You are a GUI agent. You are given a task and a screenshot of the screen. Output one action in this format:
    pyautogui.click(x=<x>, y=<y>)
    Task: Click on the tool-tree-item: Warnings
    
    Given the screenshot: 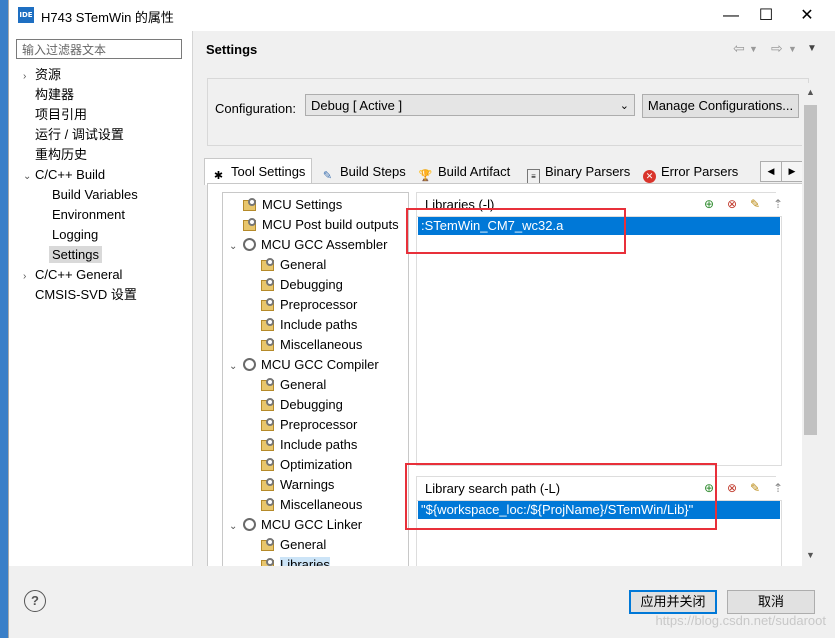 What is the action you would take?
    pyautogui.click(x=297, y=485)
    